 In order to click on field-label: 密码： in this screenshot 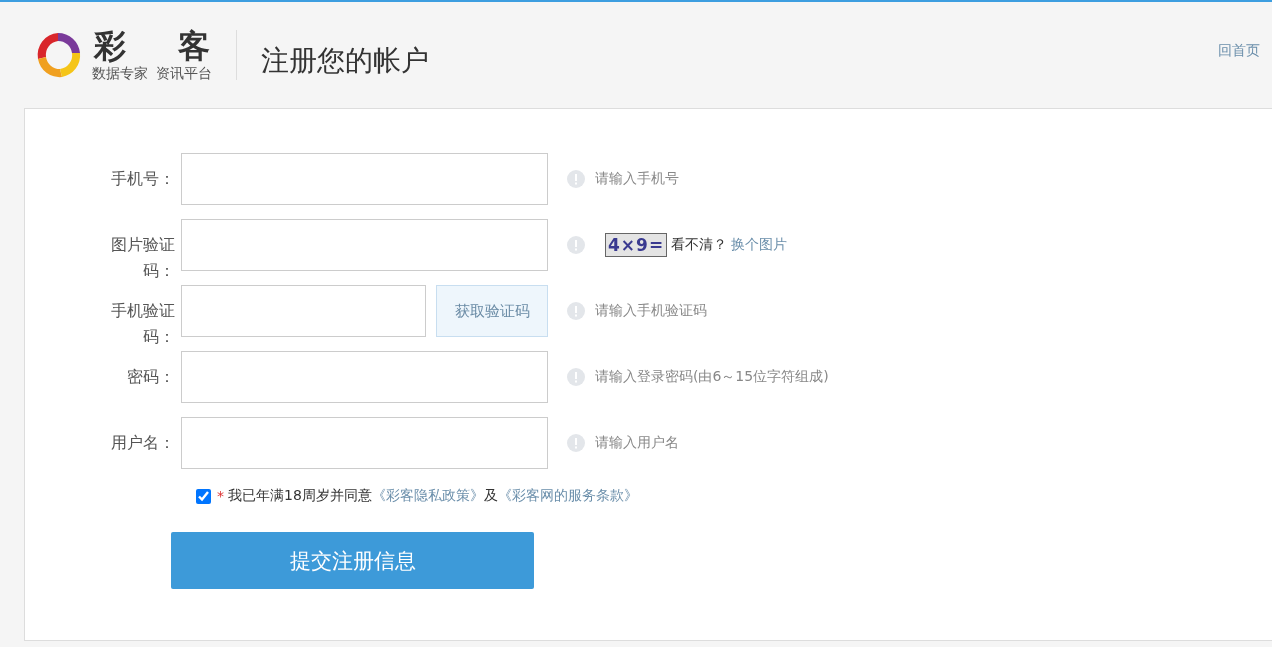, I will do `click(150, 377)`.